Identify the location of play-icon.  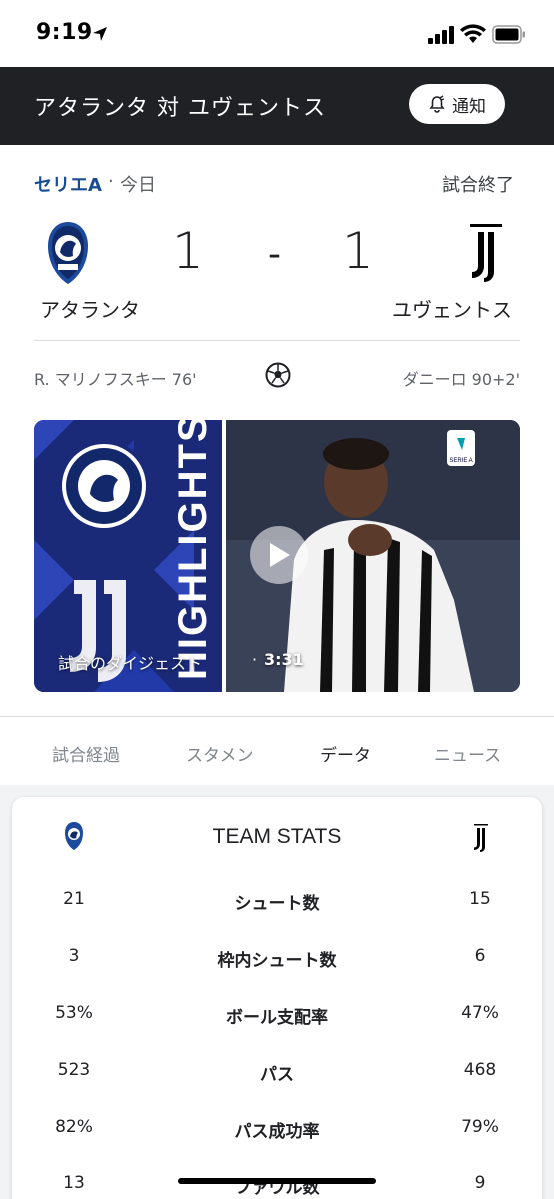
(280, 555).